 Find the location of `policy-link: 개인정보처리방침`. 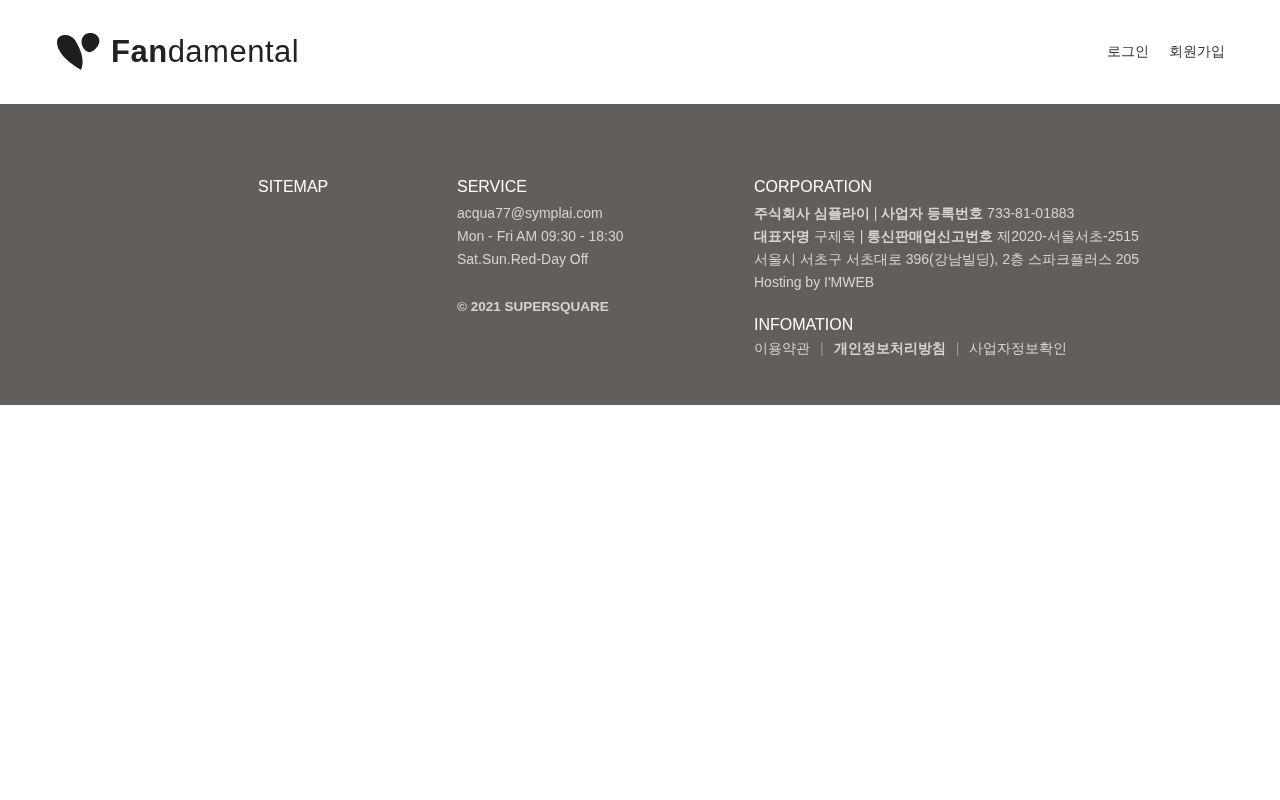

policy-link: 개인정보처리방침 is located at coordinates (889, 349).